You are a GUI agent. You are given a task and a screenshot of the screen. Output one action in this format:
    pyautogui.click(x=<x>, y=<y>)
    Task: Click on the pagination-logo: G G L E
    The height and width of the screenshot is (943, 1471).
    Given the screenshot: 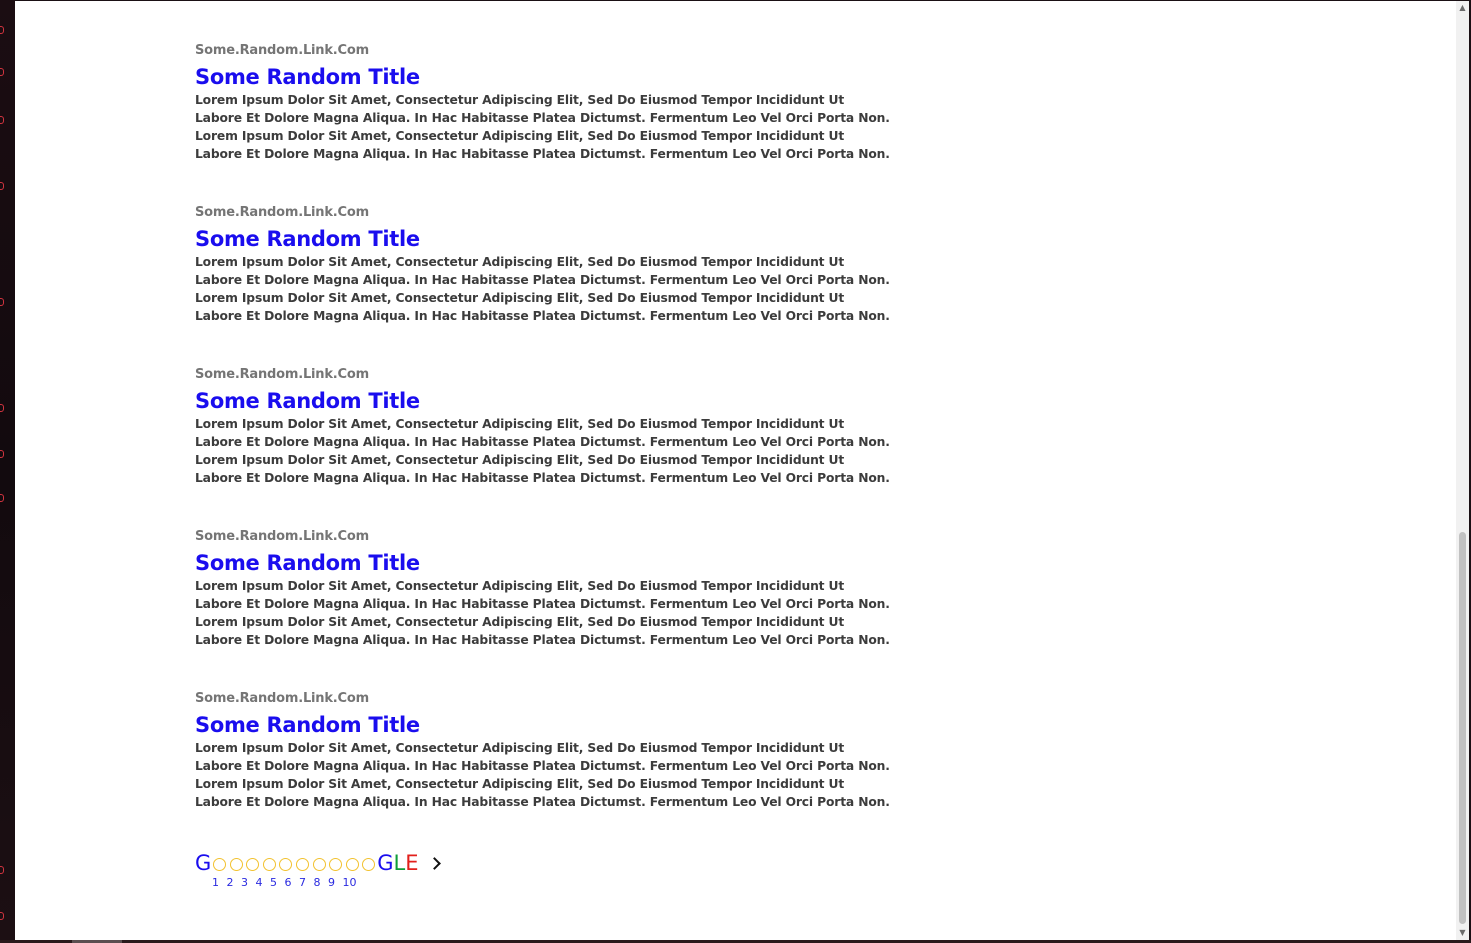 What is the action you would take?
    pyautogui.click(x=318, y=863)
    